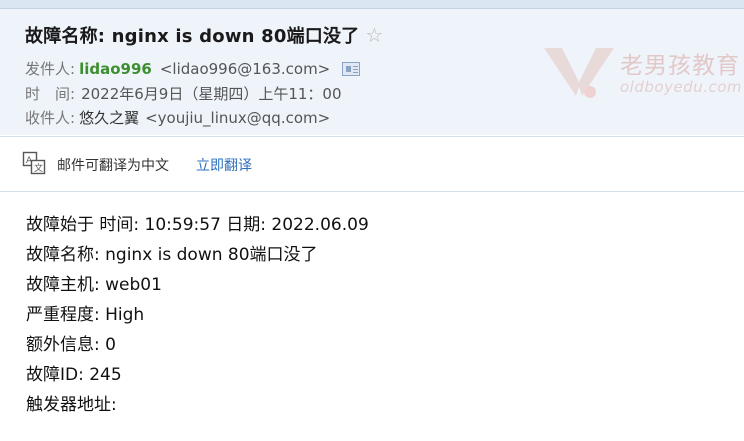  Describe the element at coordinates (374, 35) in the screenshot. I see `star-icon: ☆` at that location.